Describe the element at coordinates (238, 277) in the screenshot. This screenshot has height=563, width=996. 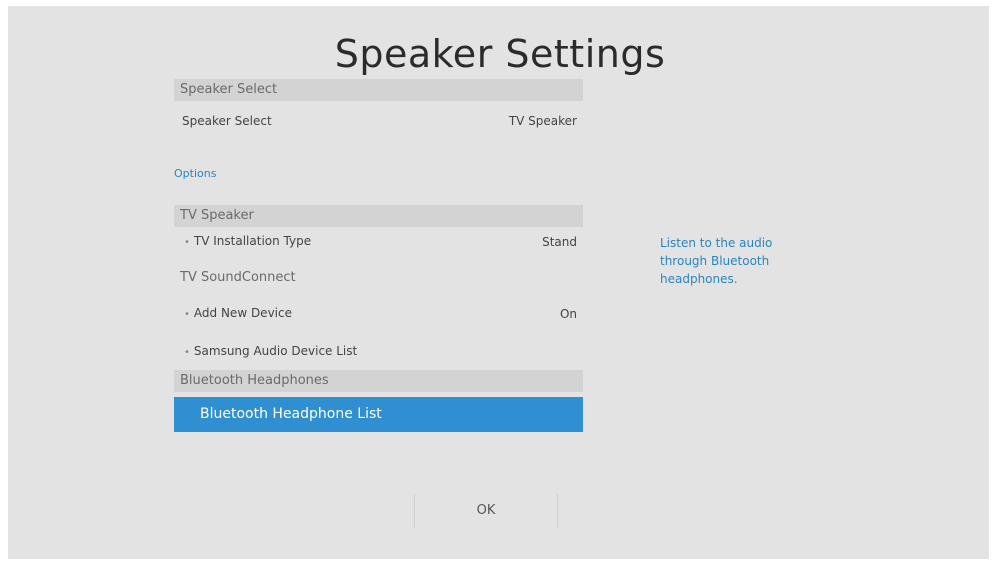
I see `section-header-tv-soundconnect: TV SoundConnect` at that location.